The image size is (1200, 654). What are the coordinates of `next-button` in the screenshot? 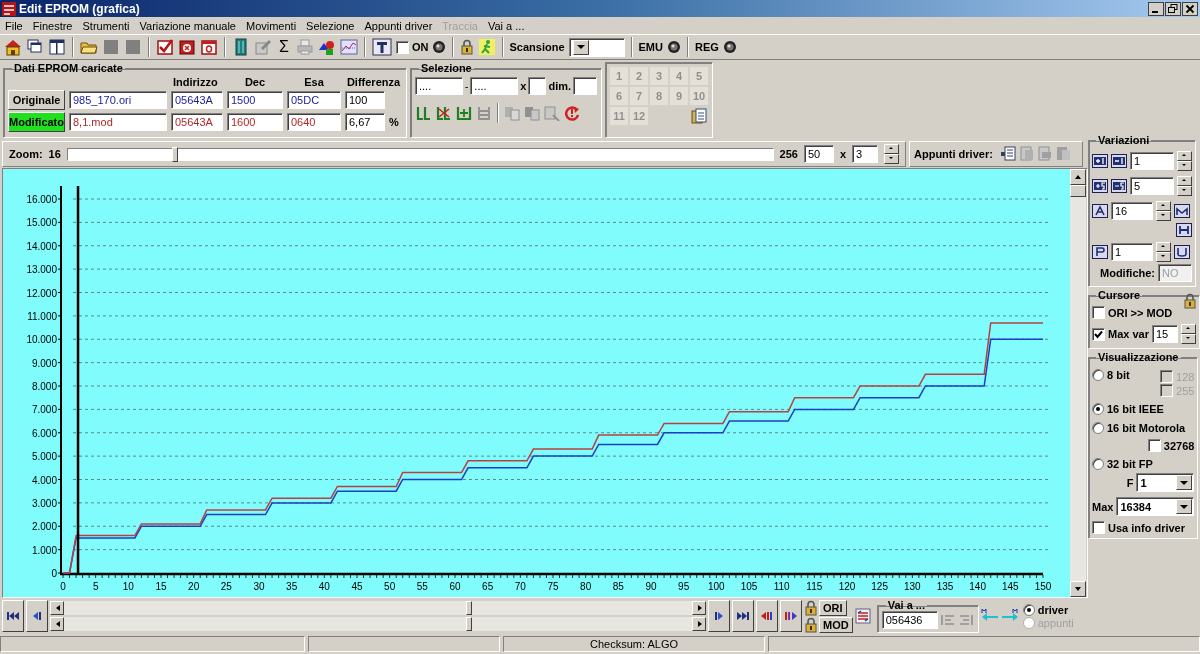 It's located at (719, 616).